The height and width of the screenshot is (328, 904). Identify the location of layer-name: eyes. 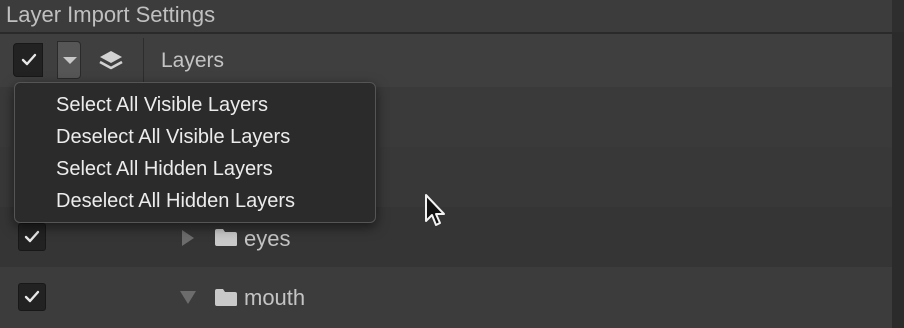
(267, 238).